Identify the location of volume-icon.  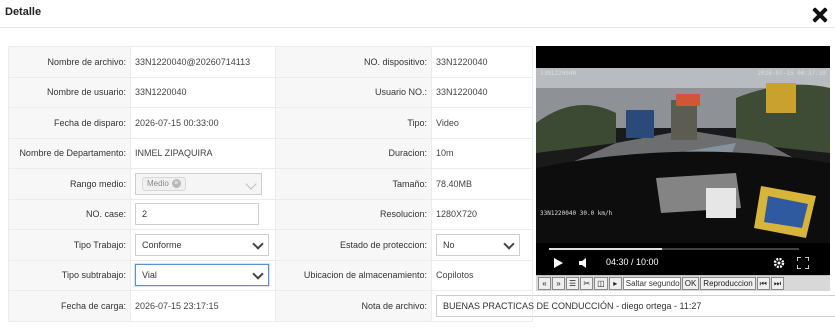
(584, 263).